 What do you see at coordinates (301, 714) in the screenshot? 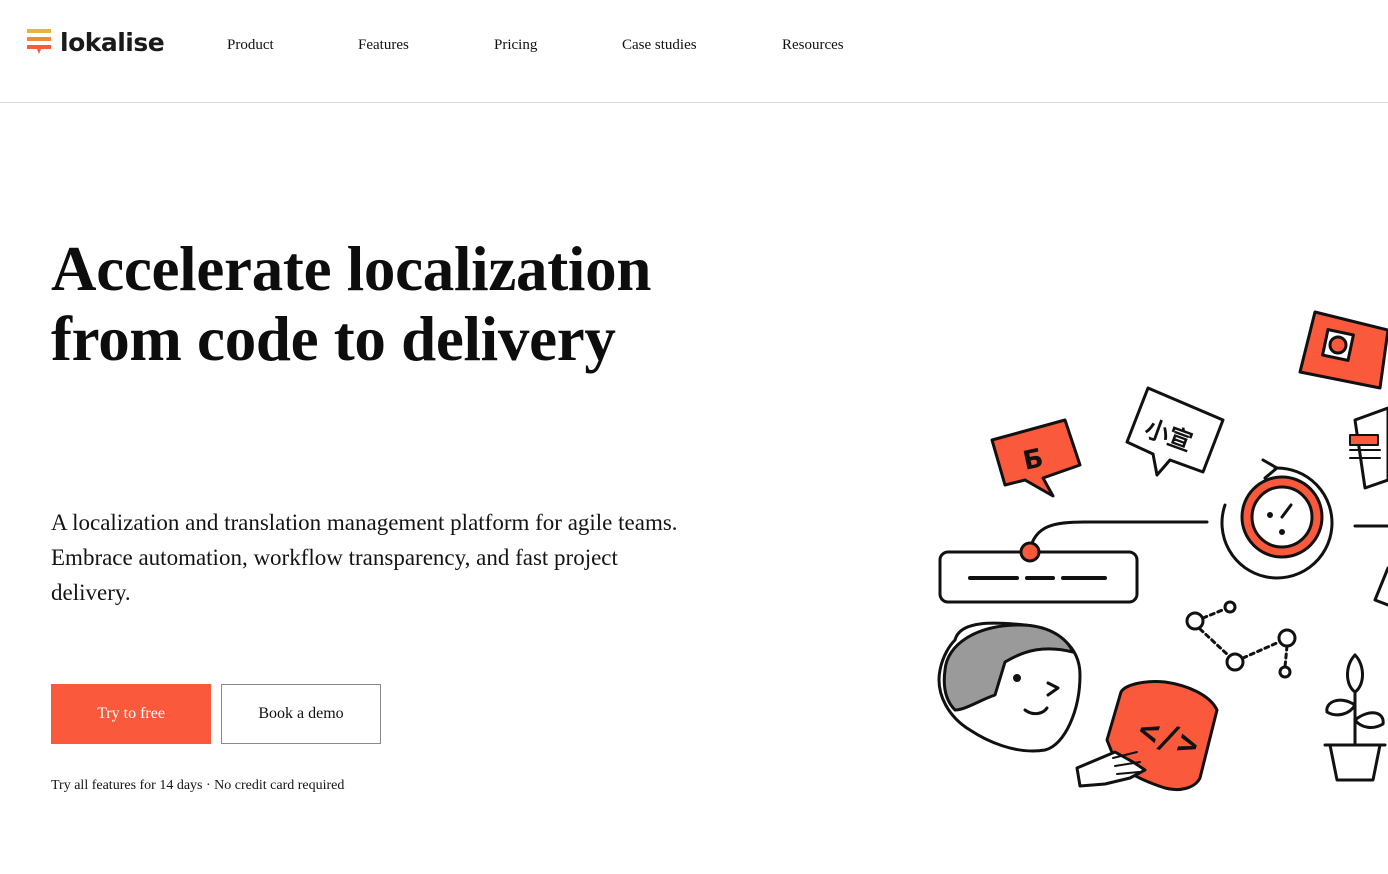
I see `book-demo-button: Book a demo` at bounding box center [301, 714].